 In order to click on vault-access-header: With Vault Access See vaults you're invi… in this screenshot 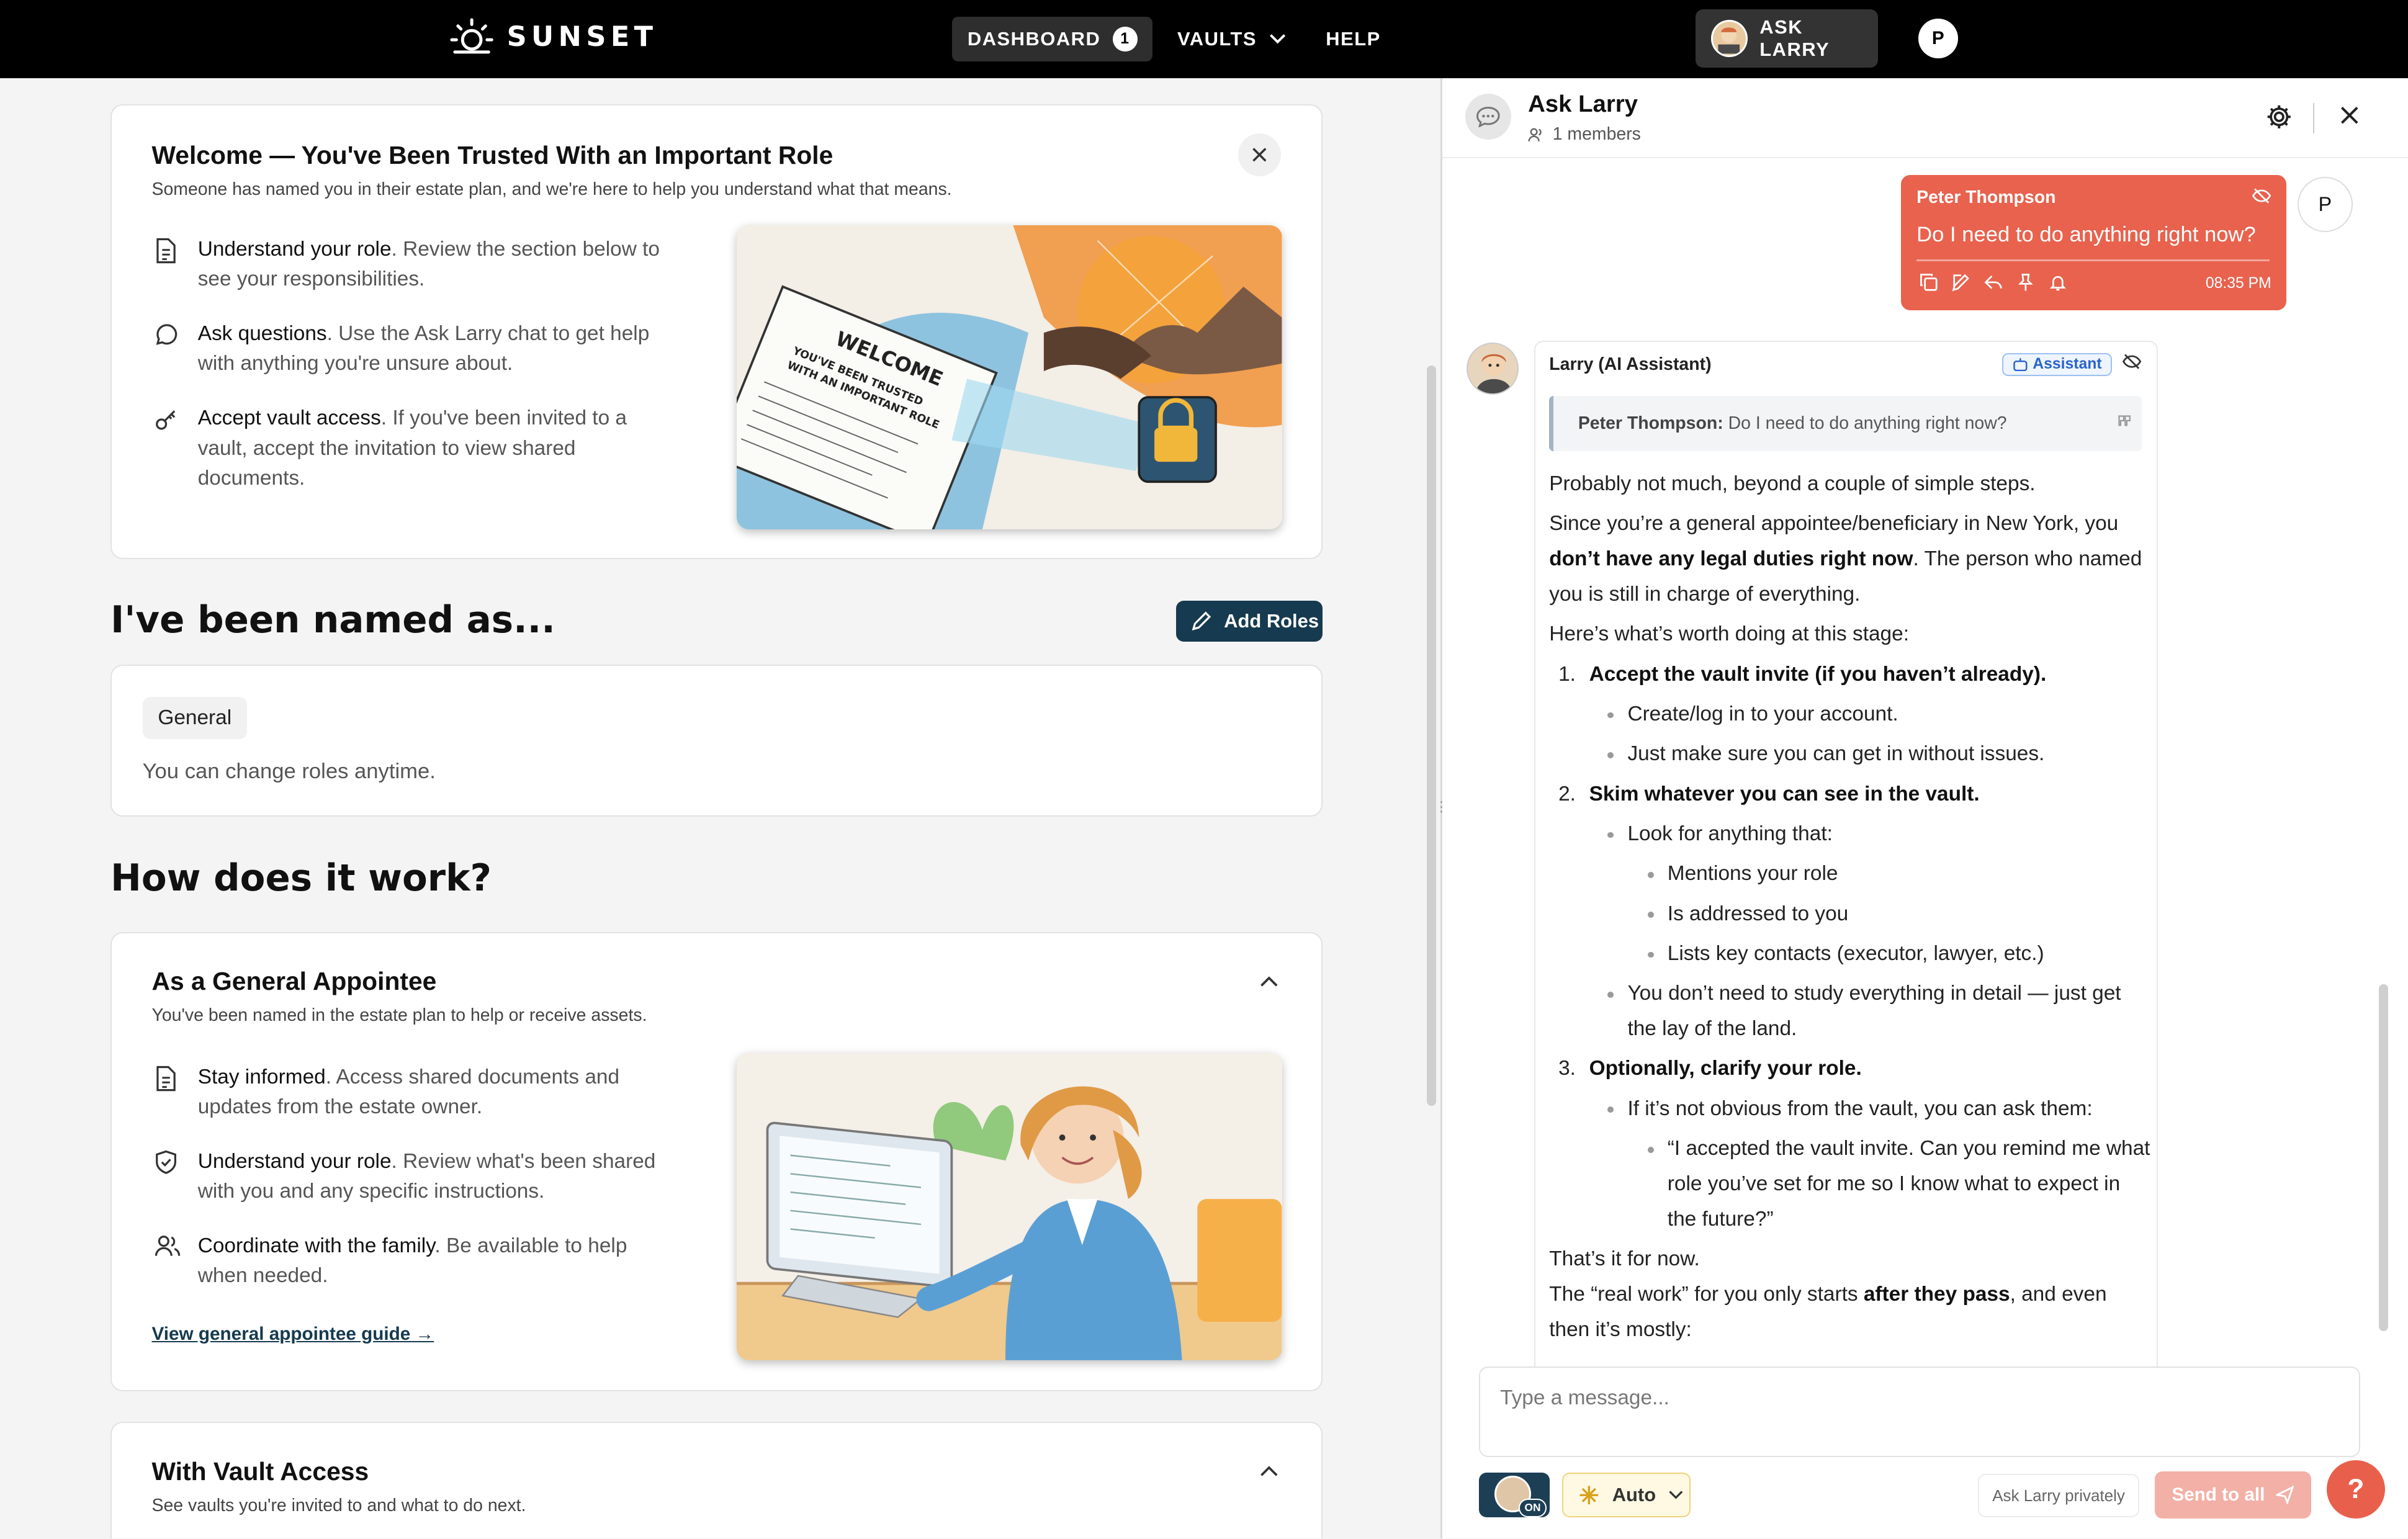, I will do `click(338, 1486)`.